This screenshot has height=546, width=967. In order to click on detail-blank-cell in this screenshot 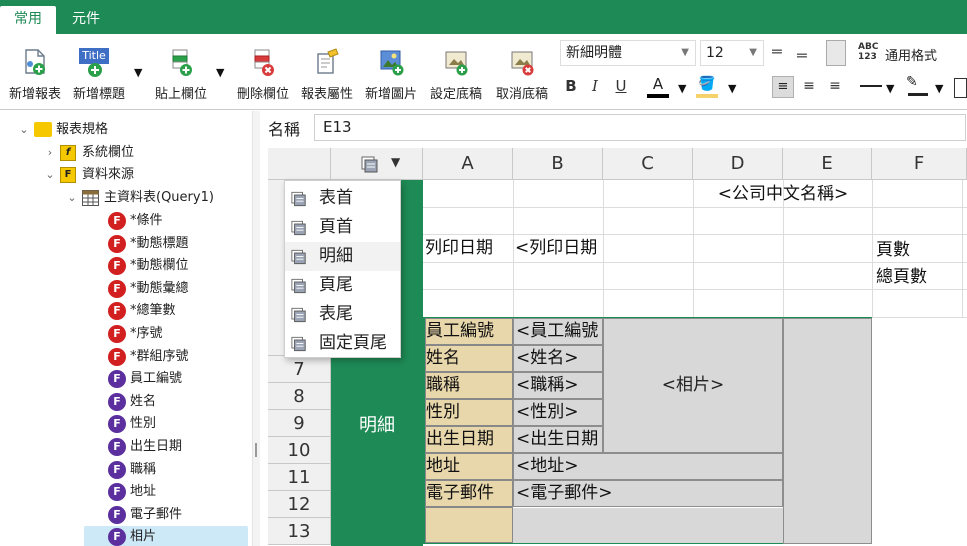, I will do `click(469, 525)`.